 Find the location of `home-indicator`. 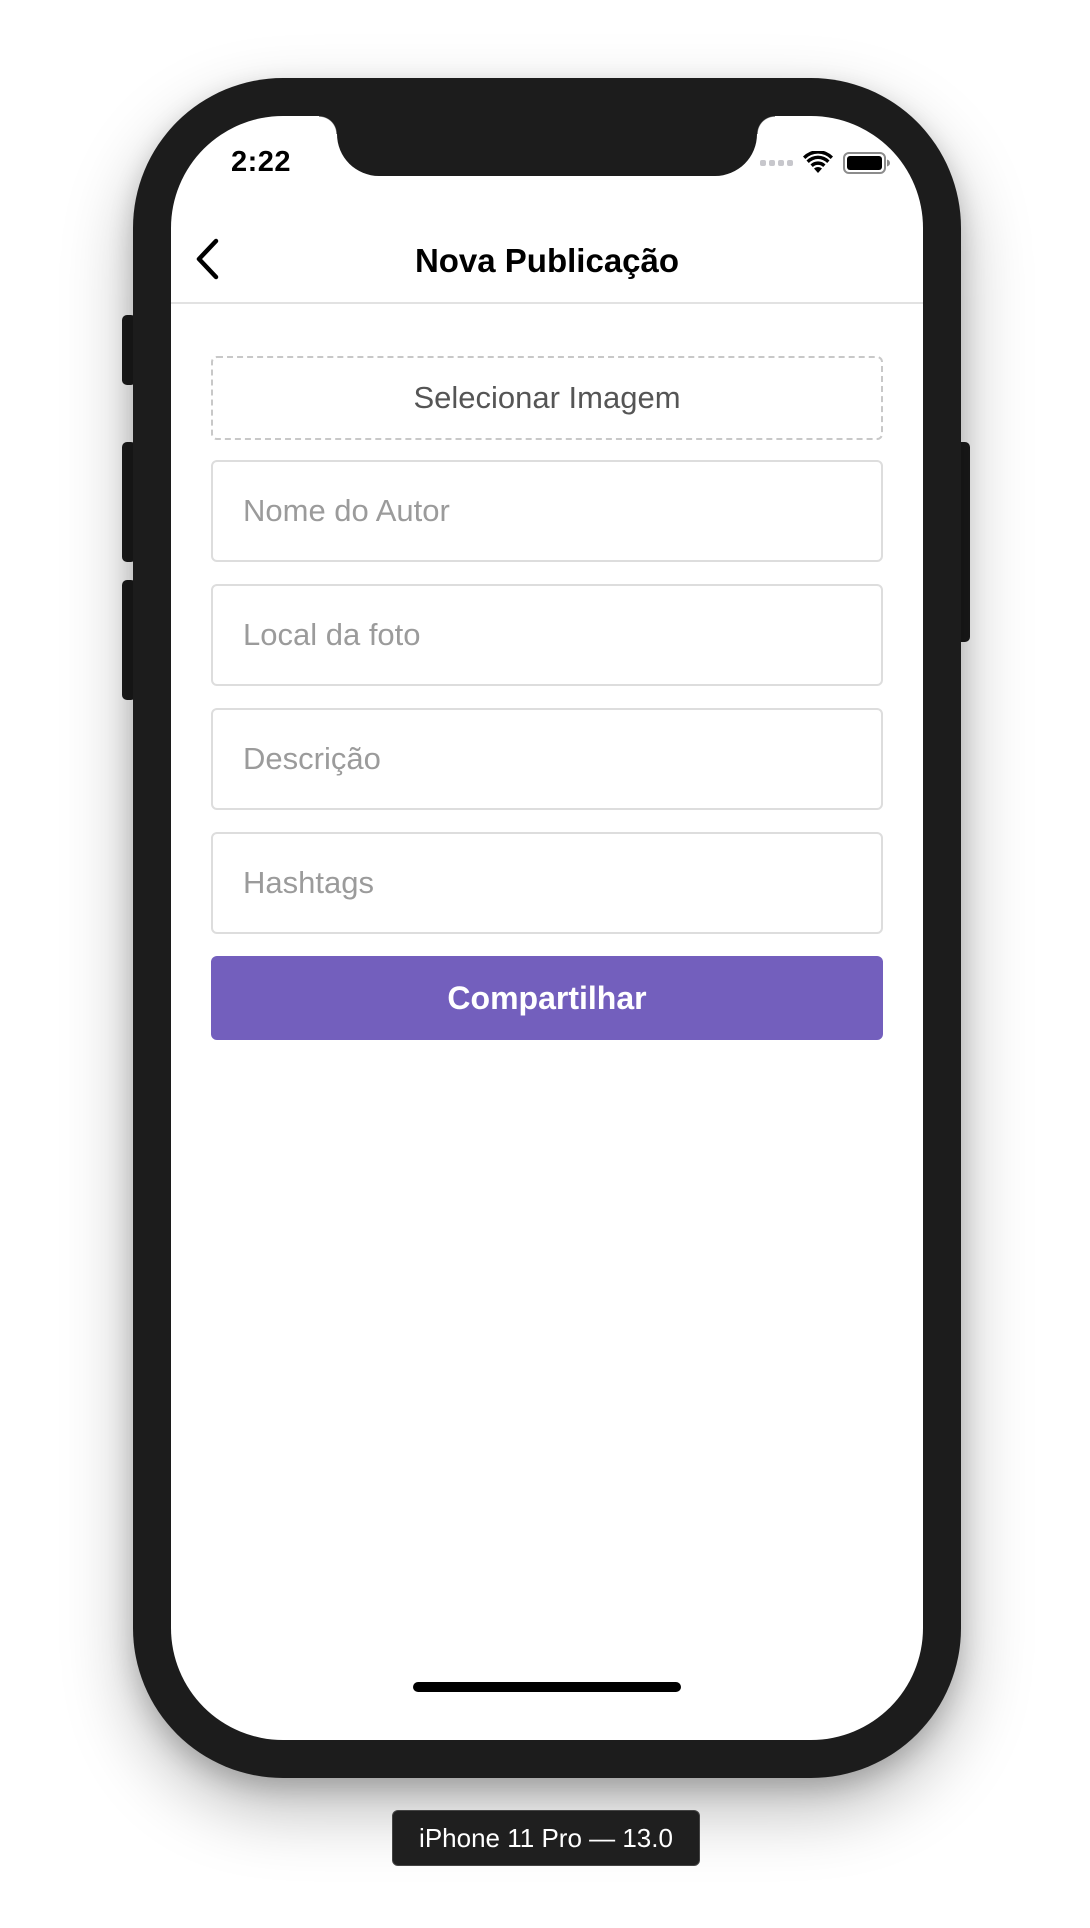

home-indicator is located at coordinates (547, 1687).